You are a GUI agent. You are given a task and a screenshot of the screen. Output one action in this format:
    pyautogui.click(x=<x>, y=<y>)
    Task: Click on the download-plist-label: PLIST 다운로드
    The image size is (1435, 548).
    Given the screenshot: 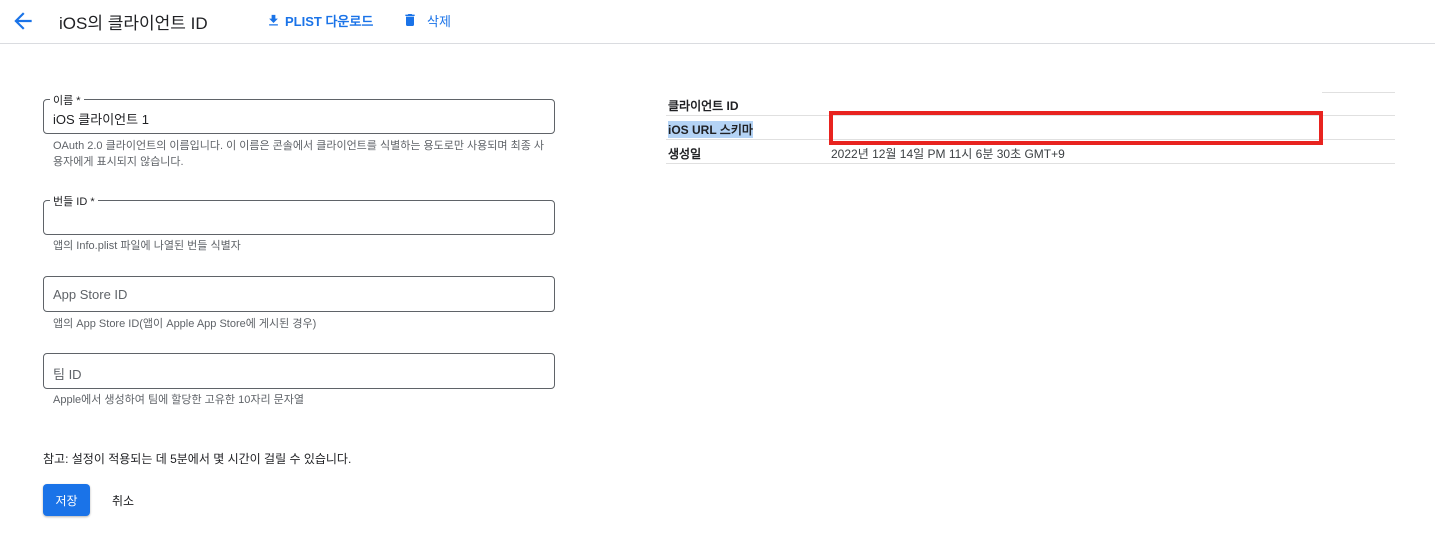 What is the action you would take?
    pyautogui.click(x=329, y=21)
    